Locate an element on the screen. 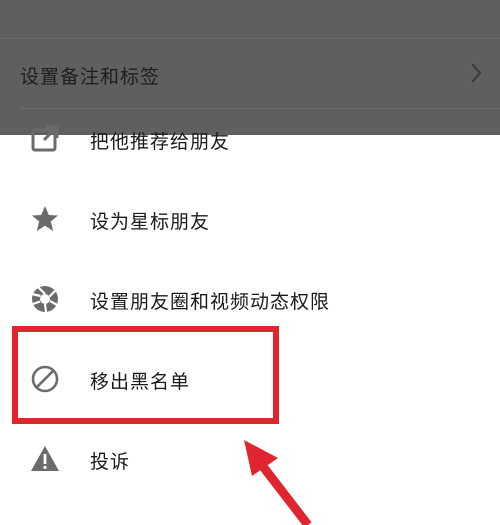 The height and width of the screenshot is (525, 500). annotation-highlight-box is located at coordinates (145, 375).